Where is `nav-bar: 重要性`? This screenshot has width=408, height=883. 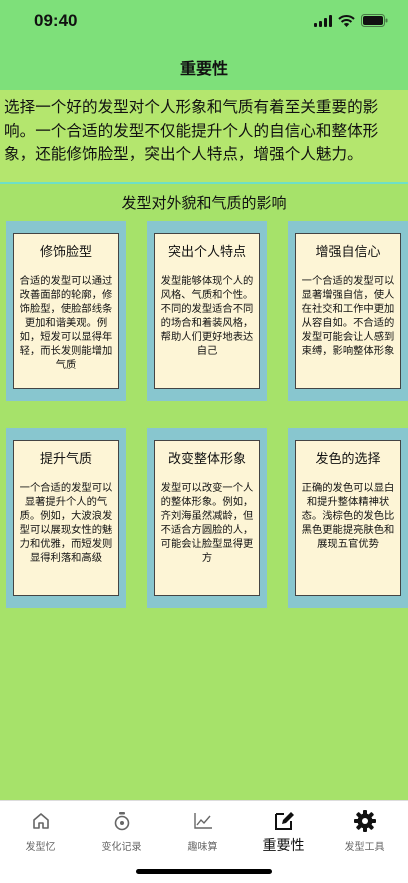
nav-bar: 重要性 is located at coordinates (204, 67).